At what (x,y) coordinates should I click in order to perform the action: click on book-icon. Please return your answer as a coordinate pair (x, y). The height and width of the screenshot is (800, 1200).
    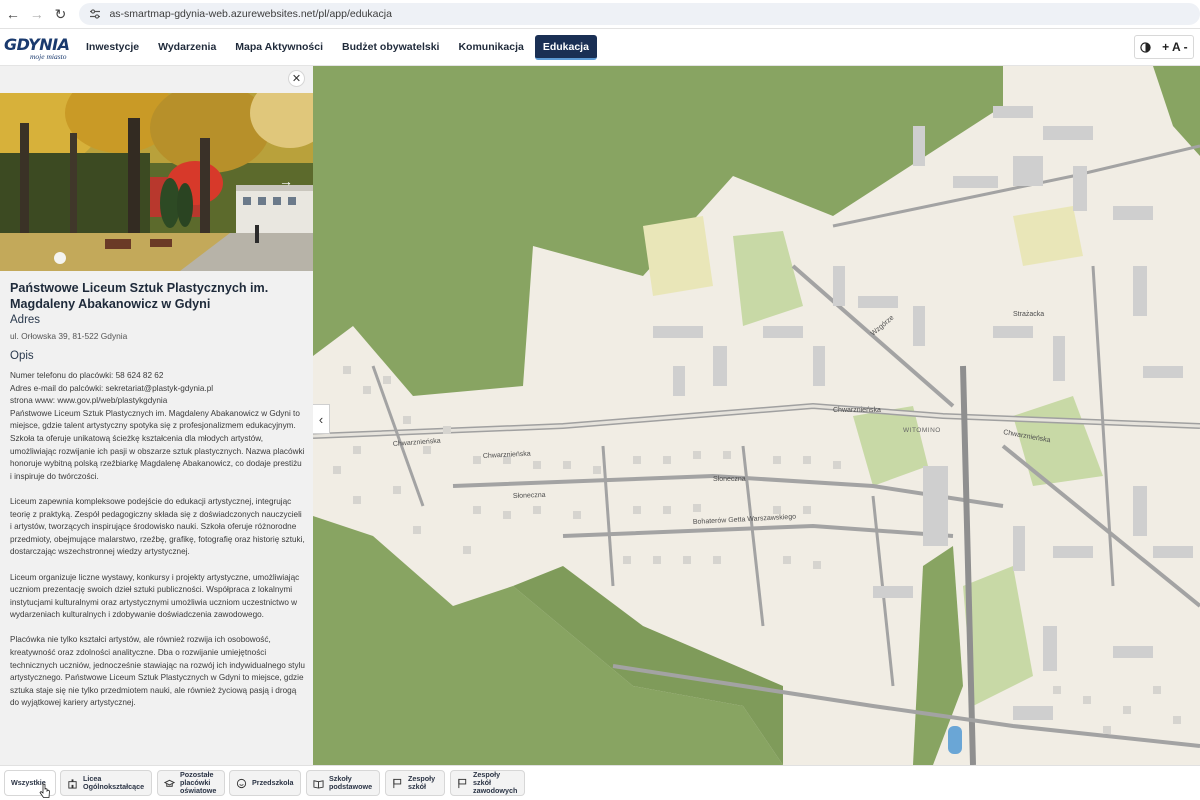
    Looking at the image, I should click on (318, 784).